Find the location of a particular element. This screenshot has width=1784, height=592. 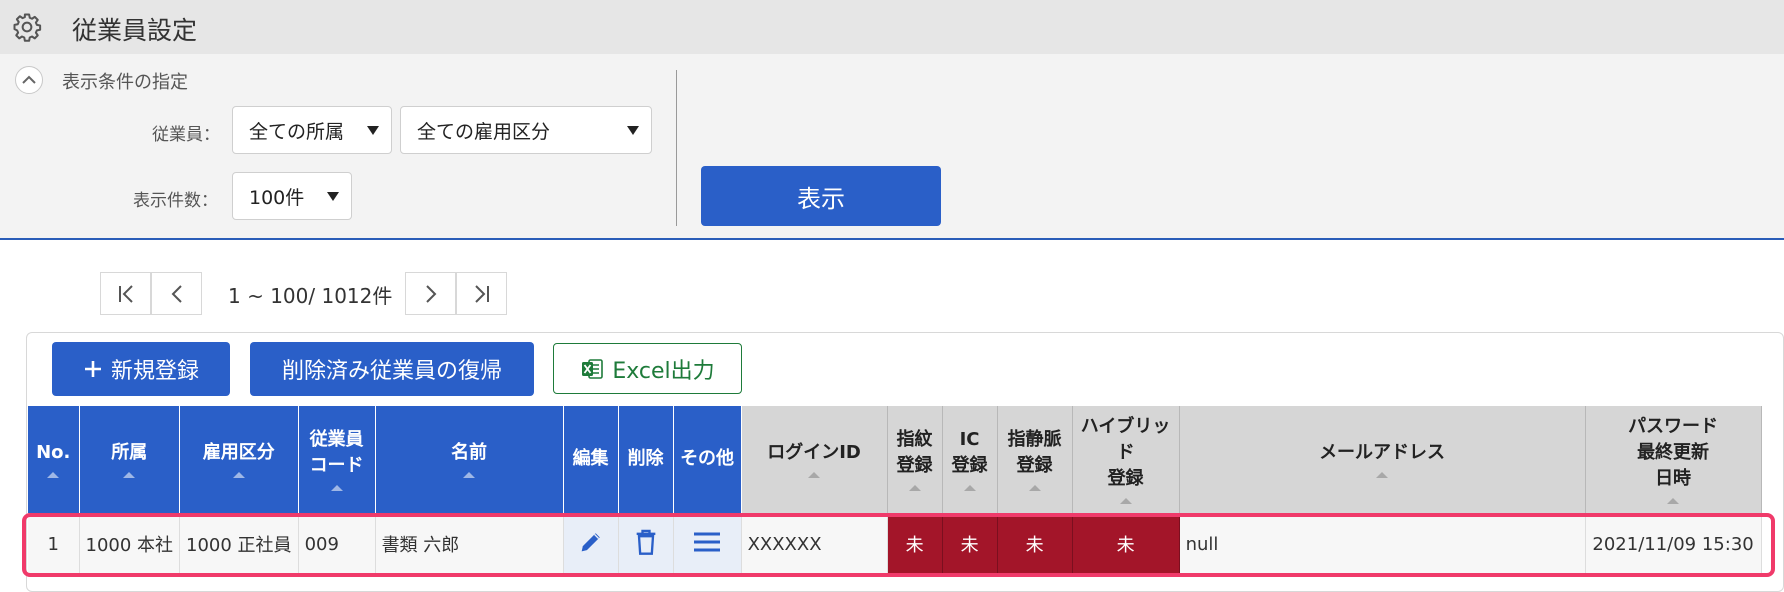

col-header-no: No. is located at coordinates (54, 459).